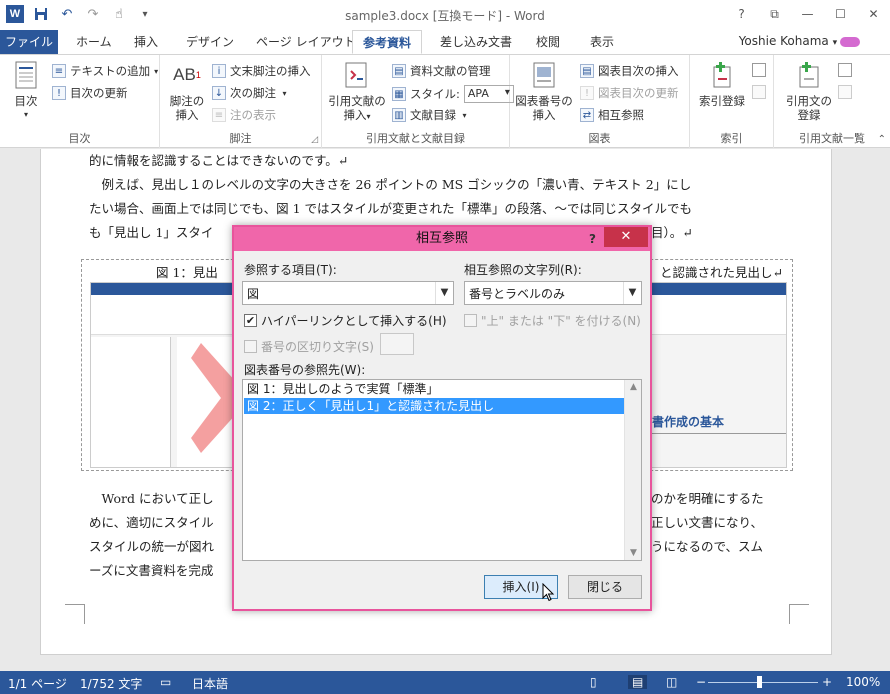 This screenshot has height=694, width=890. Describe the element at coordinates (210, 42) in the screenshot. I see `tab-design: デザイン` at that location.